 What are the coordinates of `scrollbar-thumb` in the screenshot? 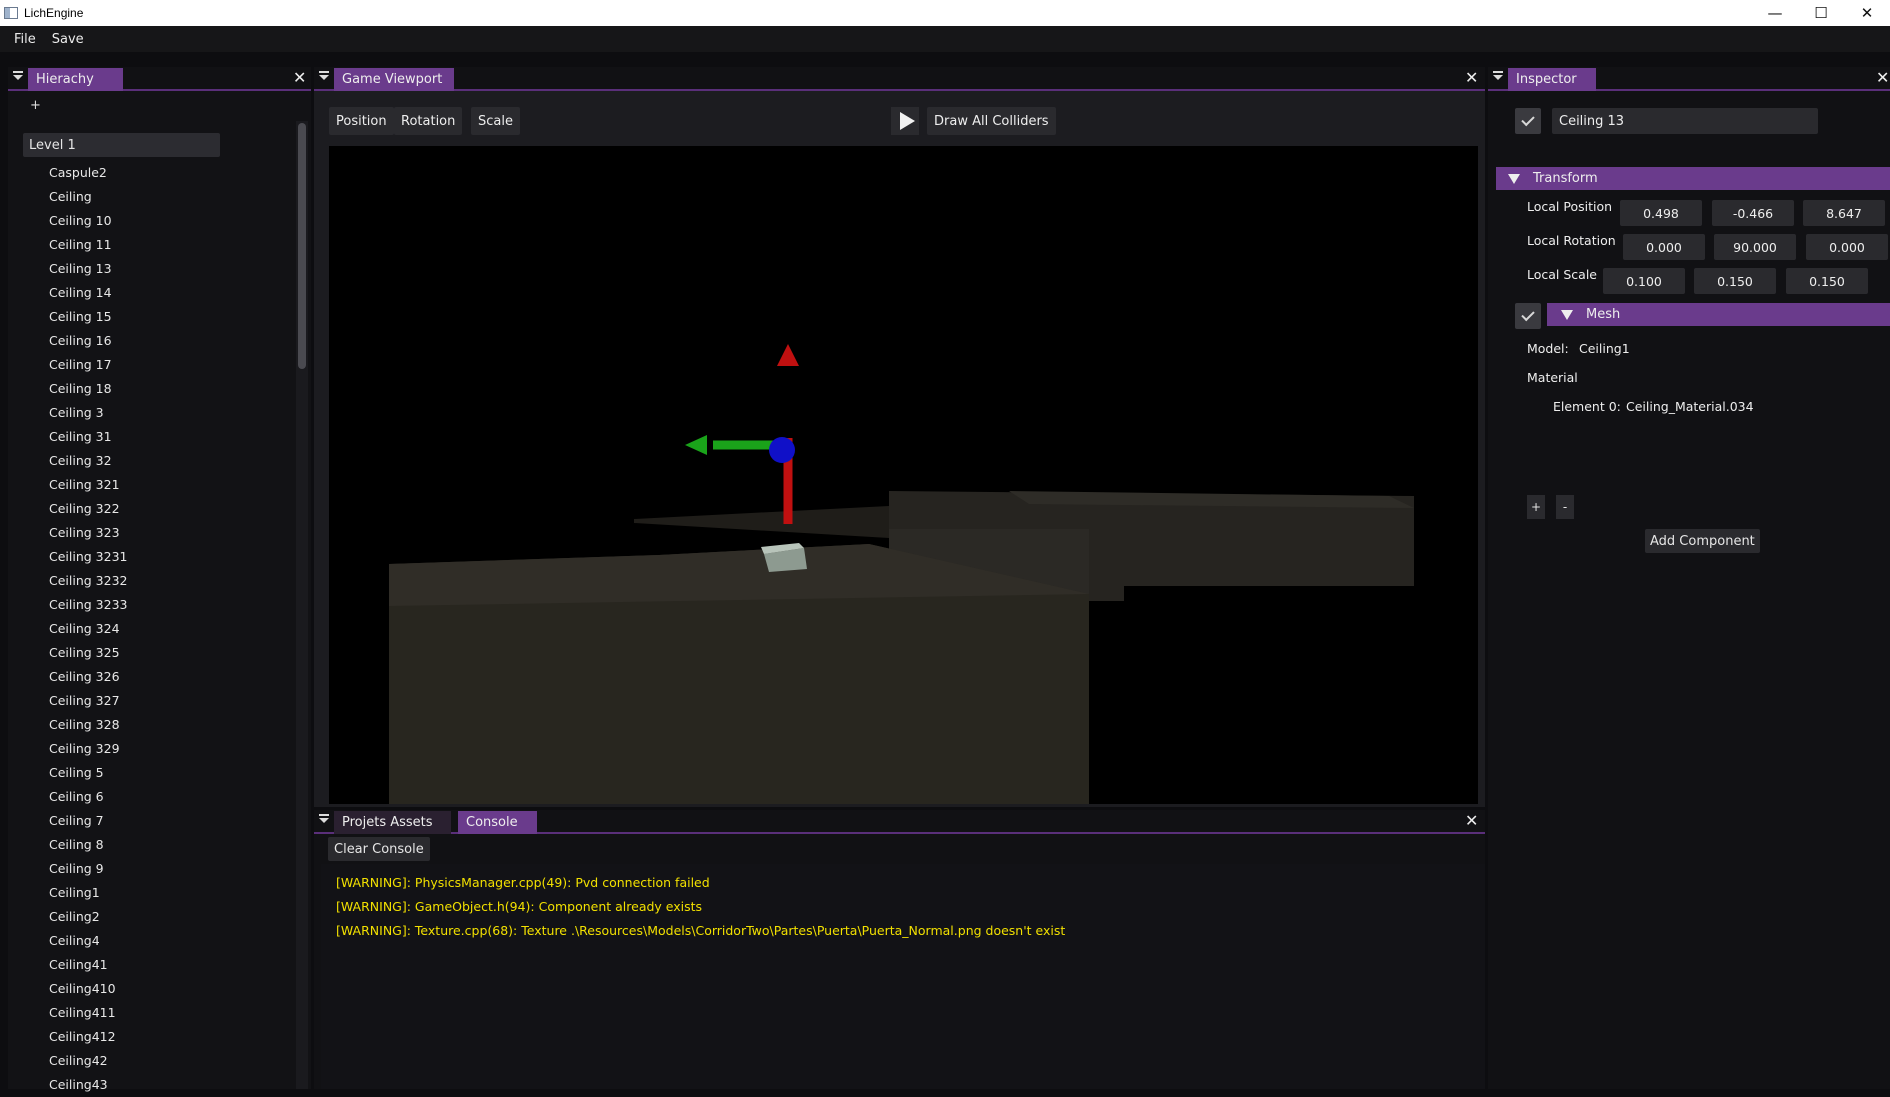 It's located at (302, 246).